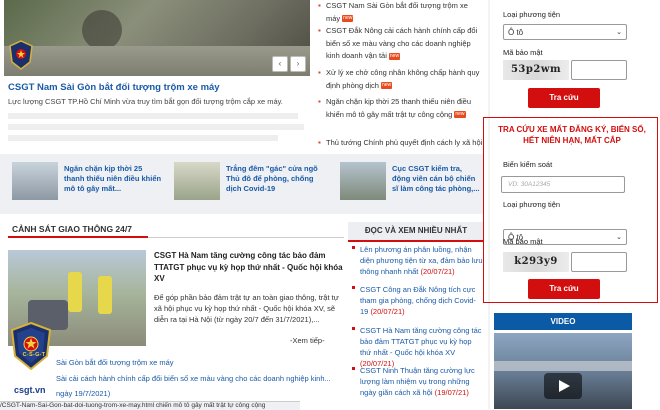  Describe the element at coordinates (416, 232) in the screenshot. I see `most-read-header: ĐỌC VÀ XEM NHIỀU NHẤT` at that location.